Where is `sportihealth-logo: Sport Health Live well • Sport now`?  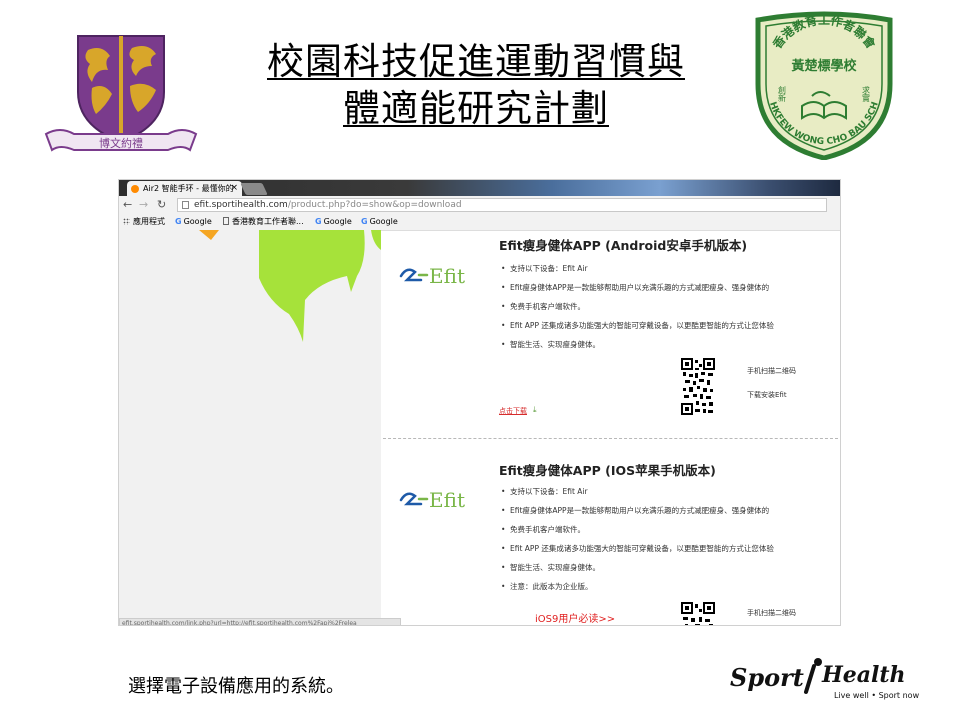
sportihealth-logo: Sport Health Live well • Sport now is located at coordinates (825, 679).